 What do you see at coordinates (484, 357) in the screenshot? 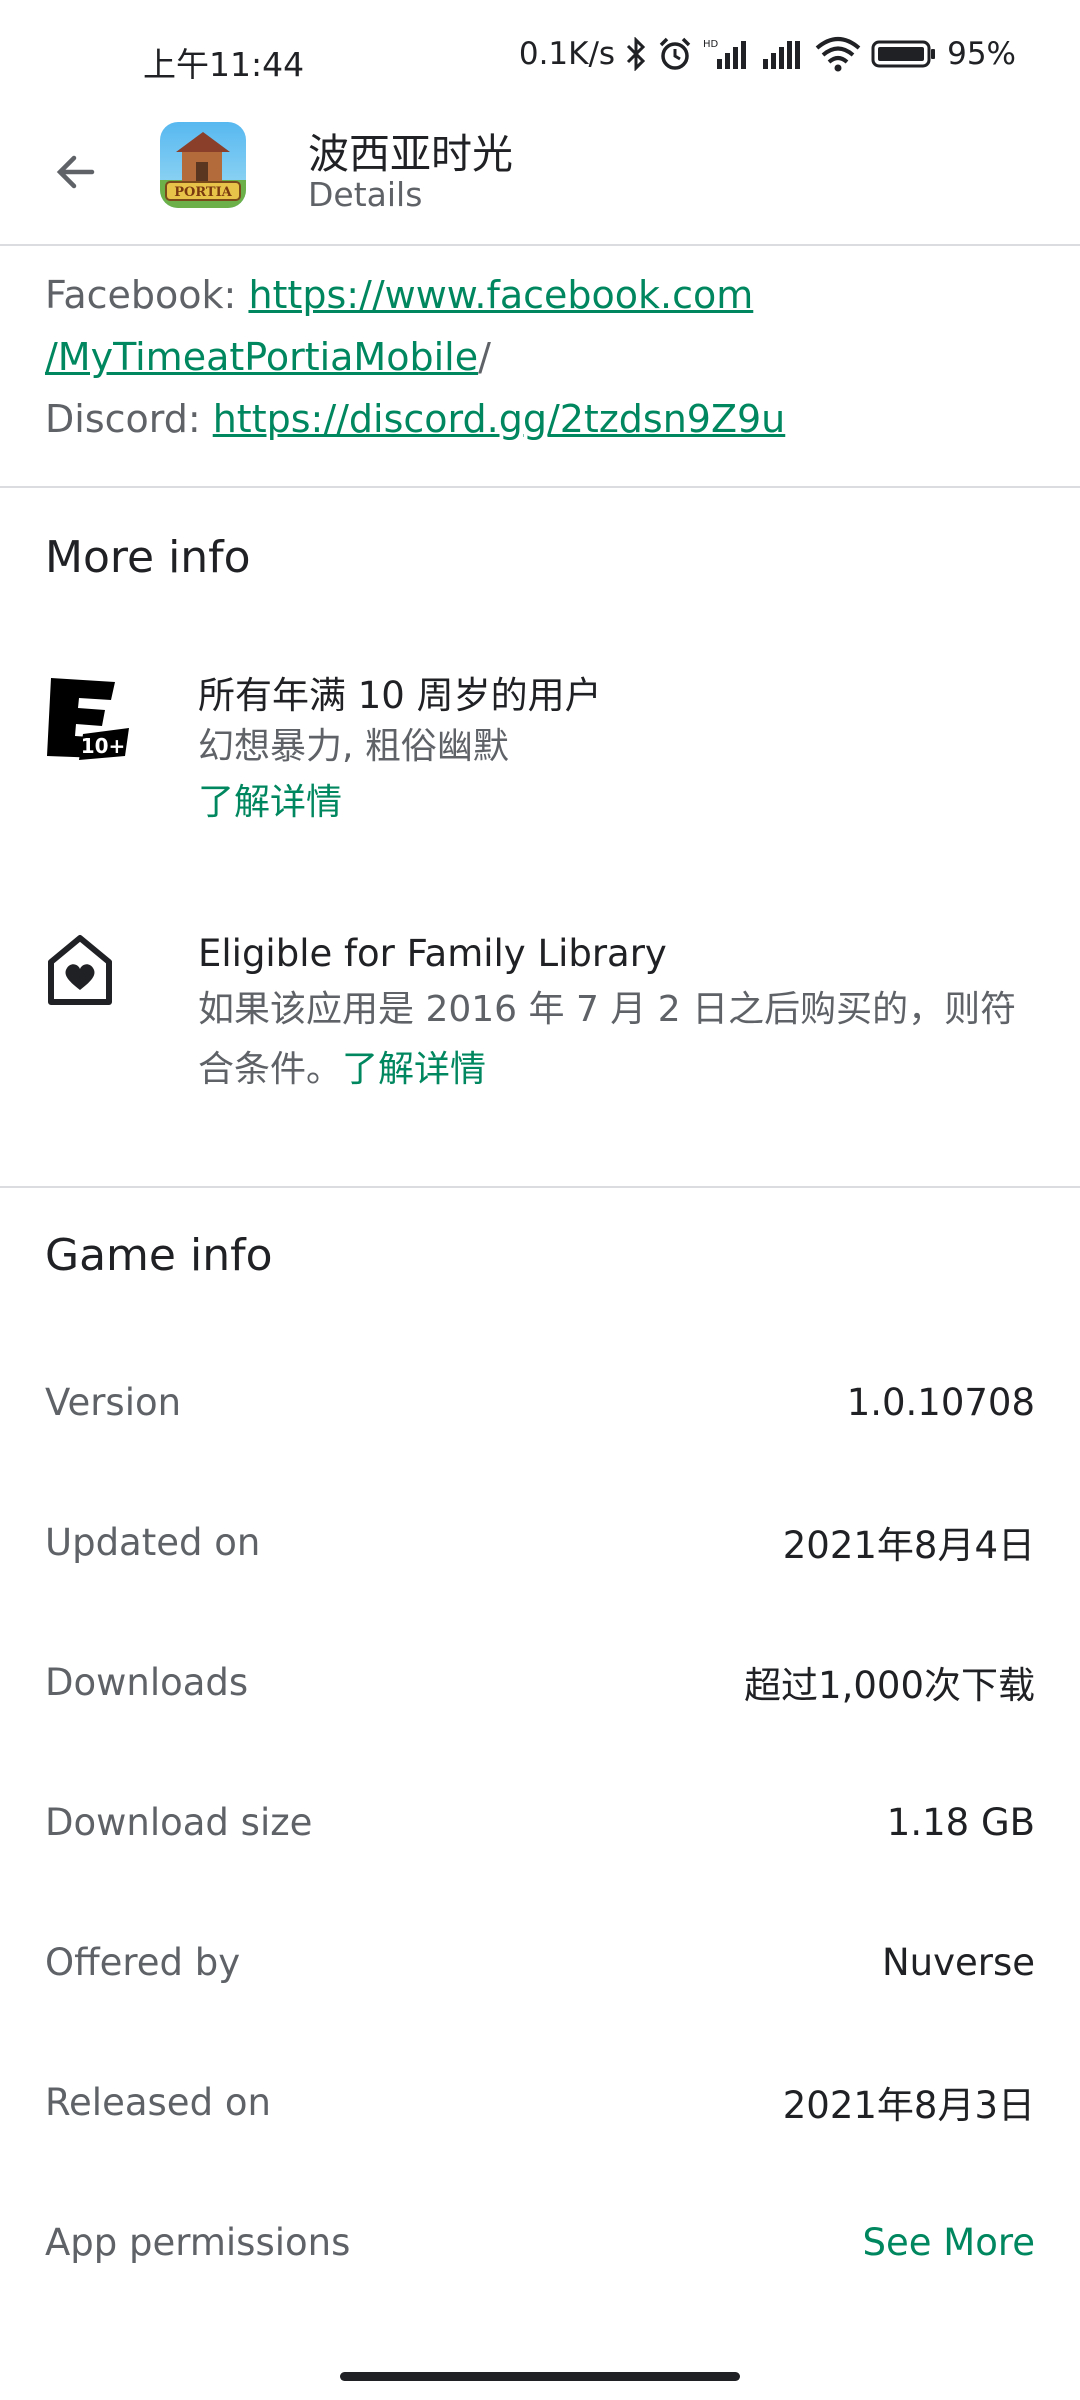
I see `facebook-link-trail: /` at bounding box center [484, 357].